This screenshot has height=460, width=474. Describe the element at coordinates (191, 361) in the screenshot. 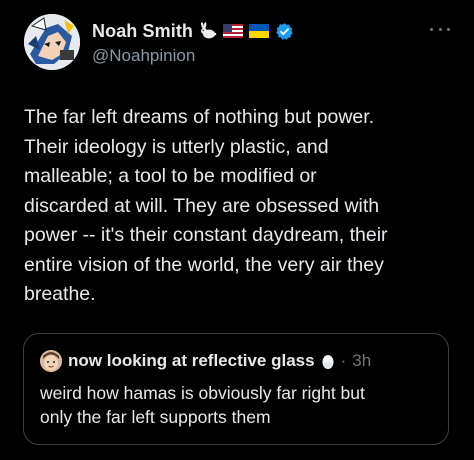

I see `quoted-author-display-name: now looking at reflective glass` at that location.